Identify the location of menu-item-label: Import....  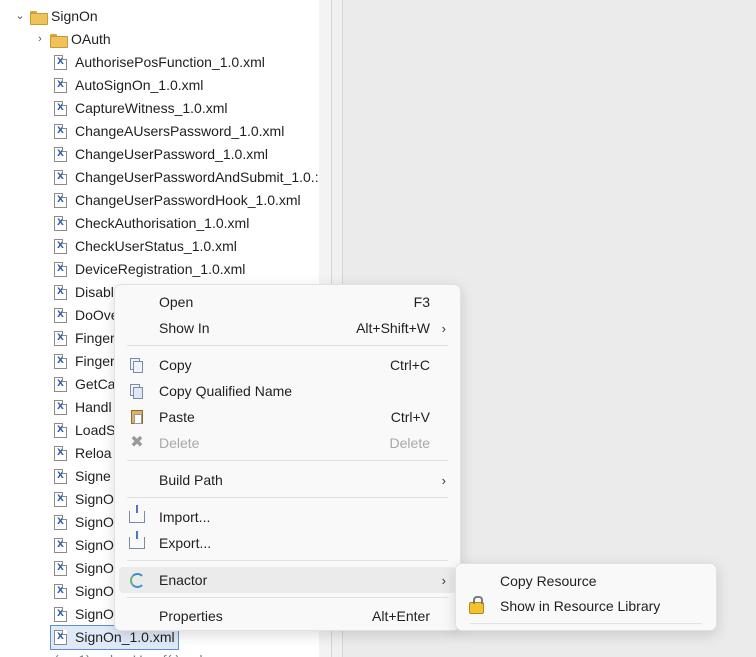
(185, 517).